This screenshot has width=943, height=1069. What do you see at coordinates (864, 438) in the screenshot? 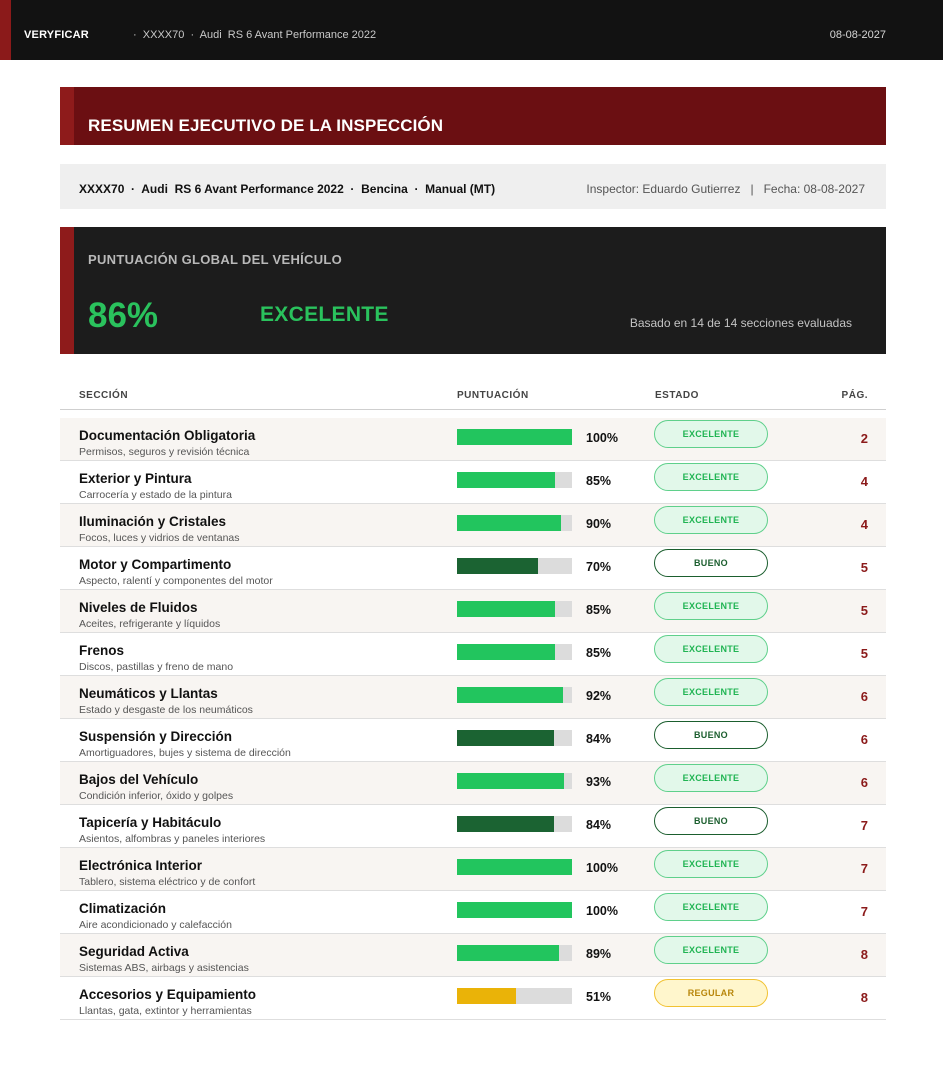
I see `page-number: 2` at bounding box center [864, 438].